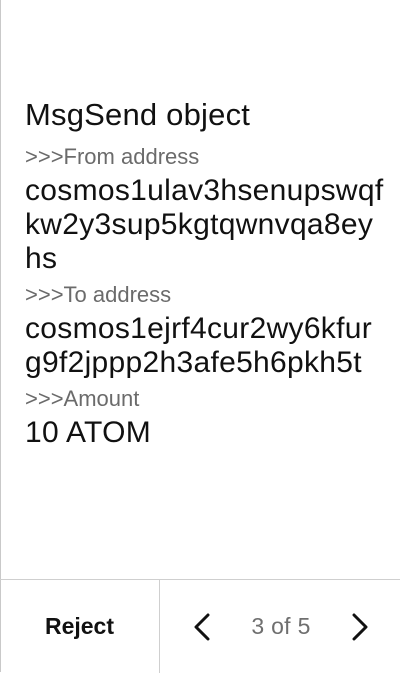  I want to click on chevron-right-icon, so click(360, 627).